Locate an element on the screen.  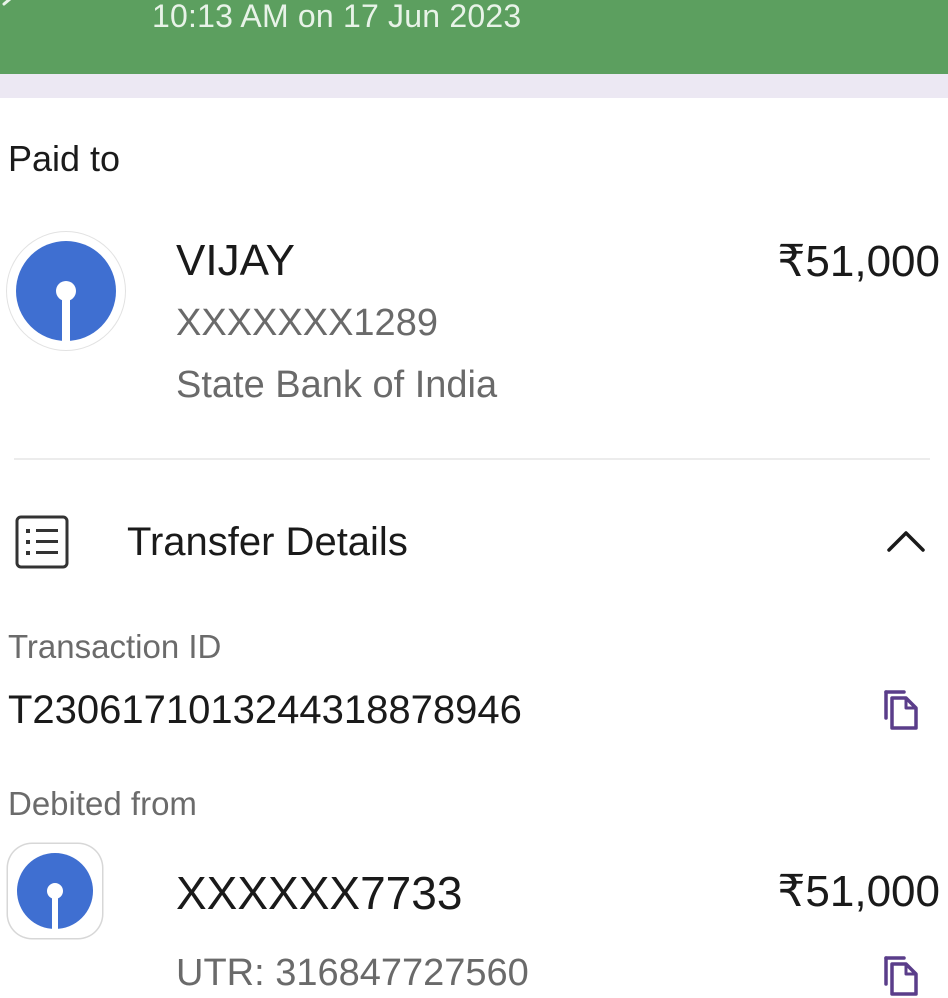
debit-amount: ₹51,000 is located at coordinates (858, 891).